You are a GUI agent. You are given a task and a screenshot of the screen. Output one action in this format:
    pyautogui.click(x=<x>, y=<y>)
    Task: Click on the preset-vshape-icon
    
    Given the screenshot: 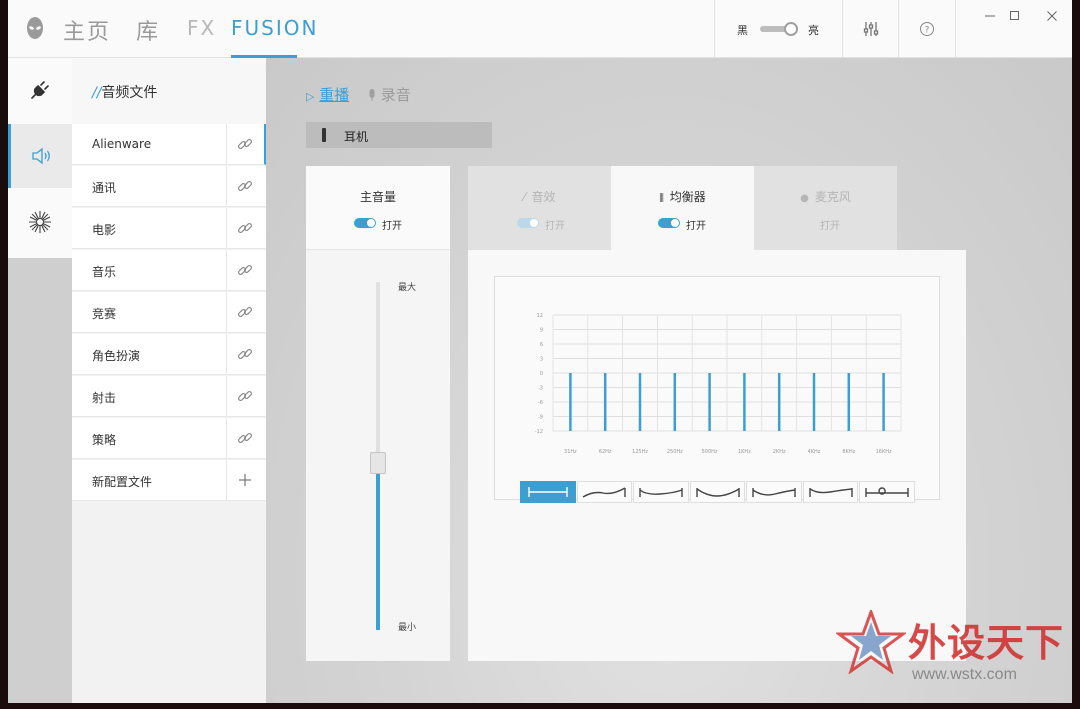 What is the action you would take?
    pyautogui.click(x=717, y=492)
    